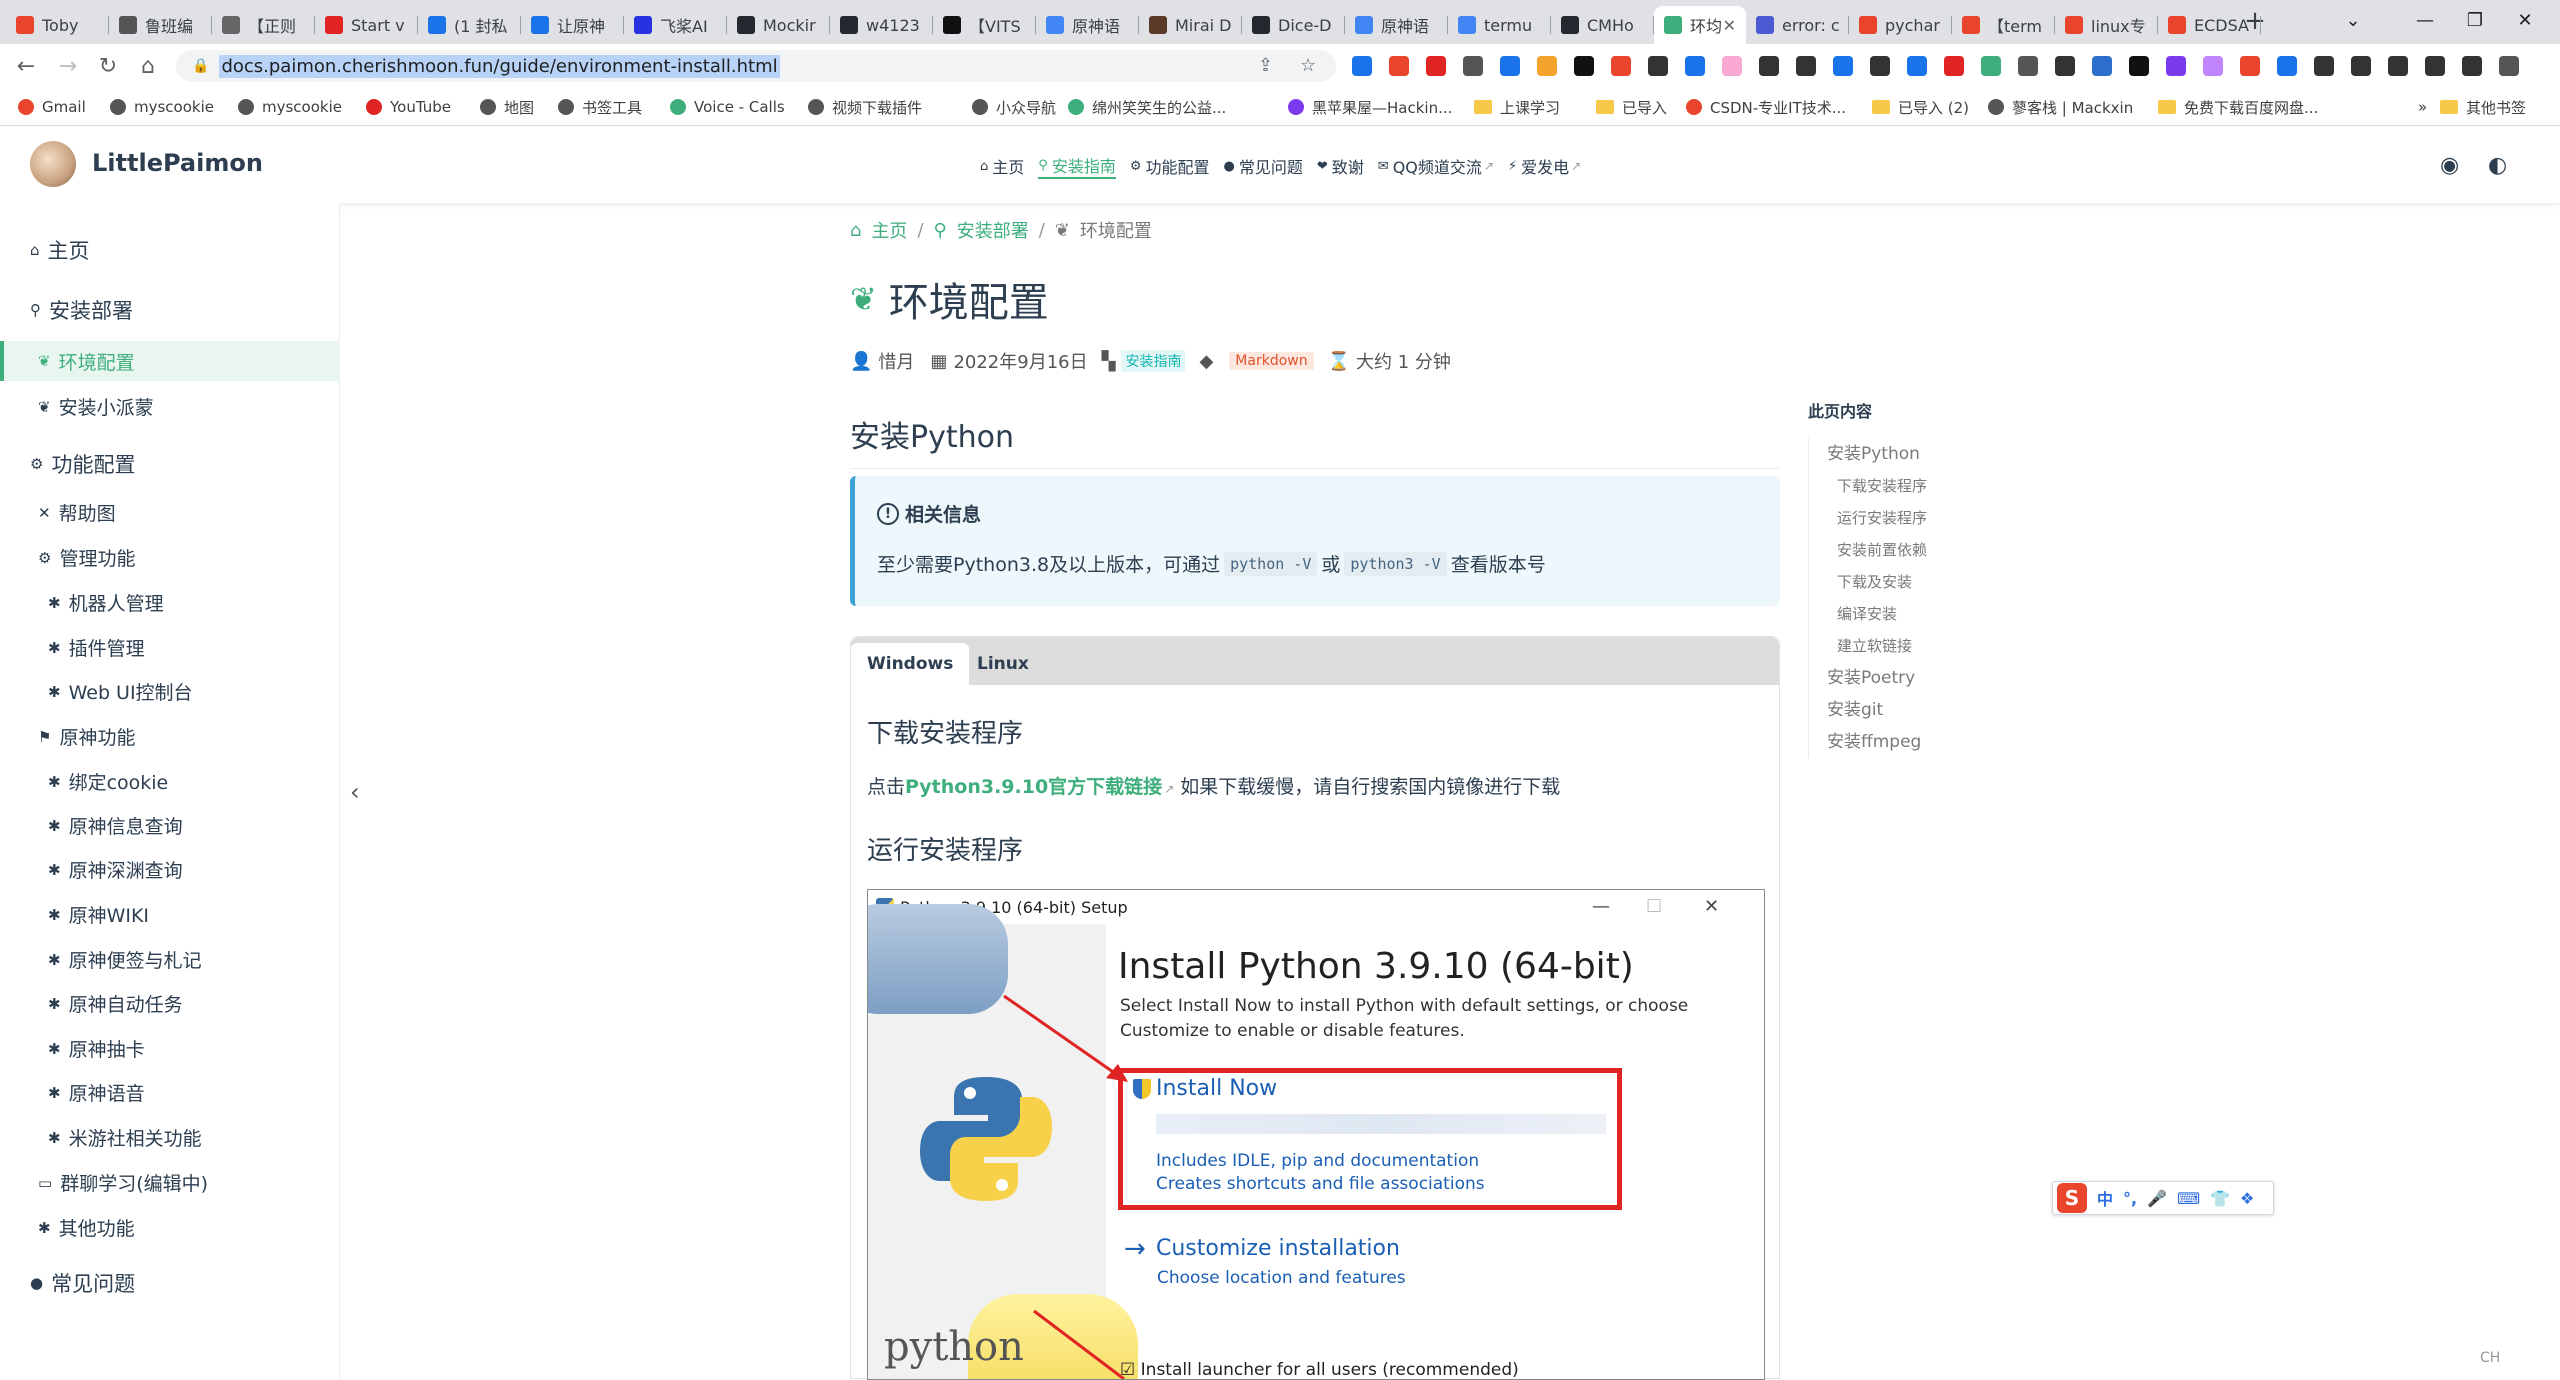  What do you see at coordinates (1877, 518) in the screenshot?
I see `toc-item: 运行安装程序` at bounding box center [1877, 518].